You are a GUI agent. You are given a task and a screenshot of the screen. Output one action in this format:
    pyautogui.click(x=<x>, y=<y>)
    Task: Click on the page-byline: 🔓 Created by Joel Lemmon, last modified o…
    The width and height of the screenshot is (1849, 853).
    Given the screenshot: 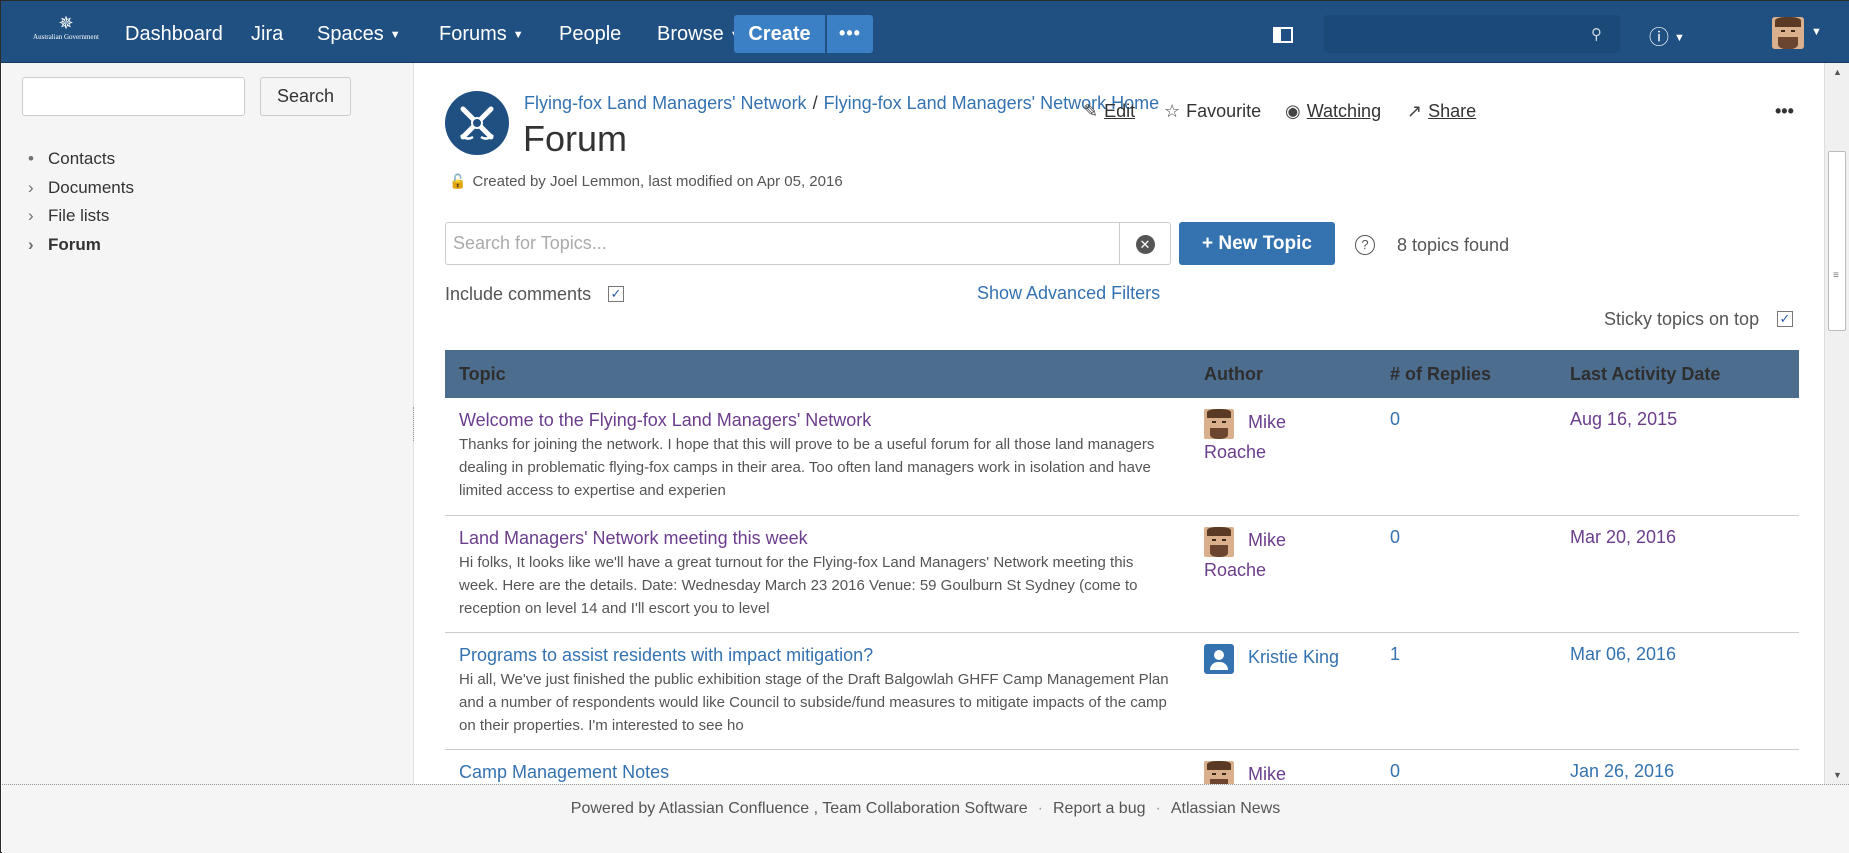 What is the action you would take?
    pyautogui.click(x=646, y=181)
    